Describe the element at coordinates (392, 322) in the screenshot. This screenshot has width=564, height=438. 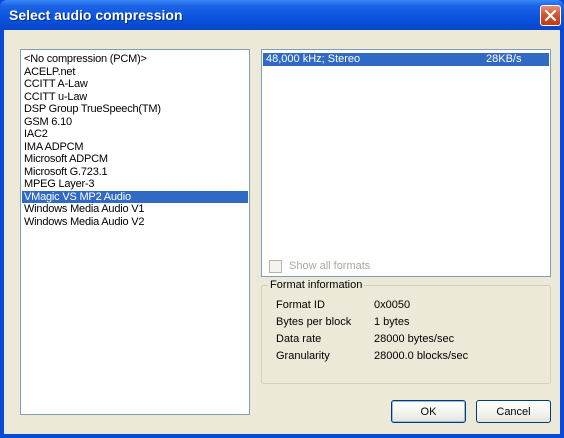
I see `bytes-per-block-value: 1 bytes` at that location.